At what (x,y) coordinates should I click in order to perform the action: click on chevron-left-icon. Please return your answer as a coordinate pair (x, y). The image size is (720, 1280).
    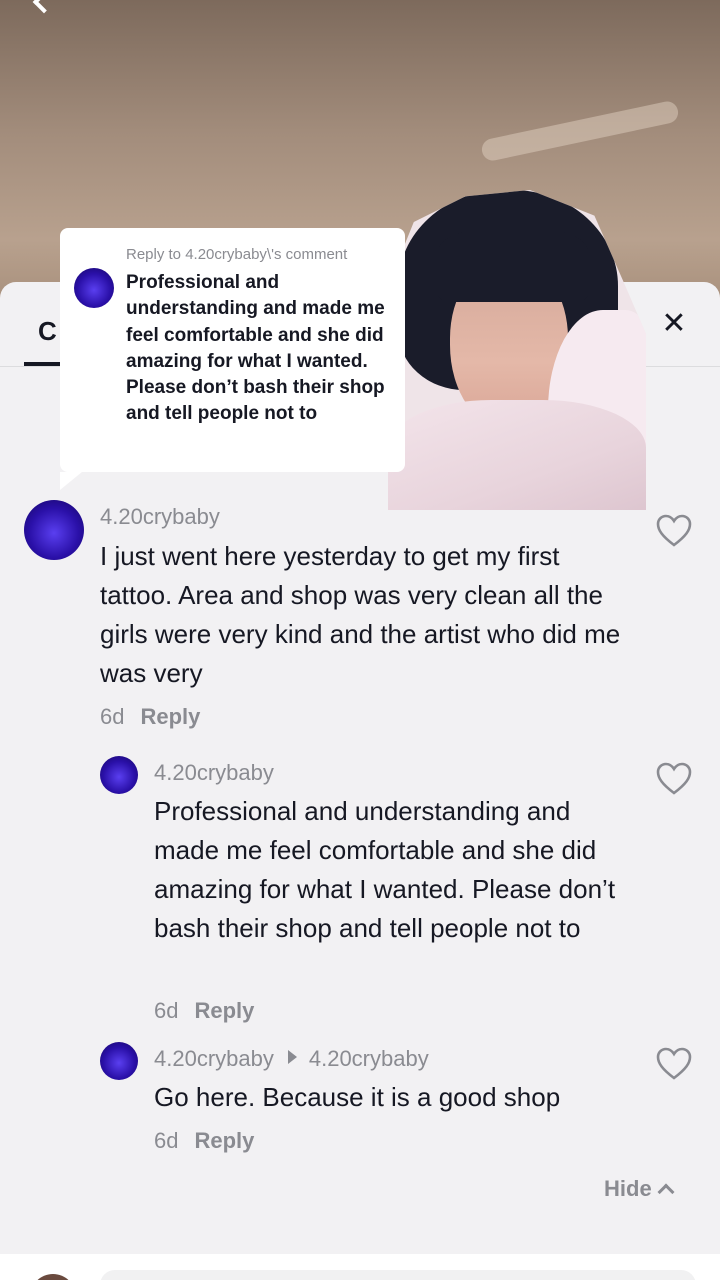
    Looking at the image, I should click on (44, 7).